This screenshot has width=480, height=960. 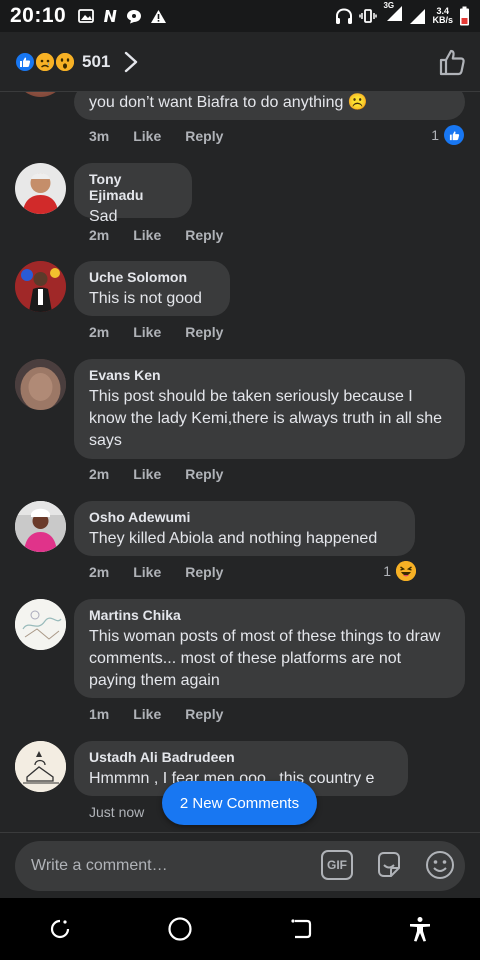 I want to click on comment-time: Just now, so click(x=117, y=812).